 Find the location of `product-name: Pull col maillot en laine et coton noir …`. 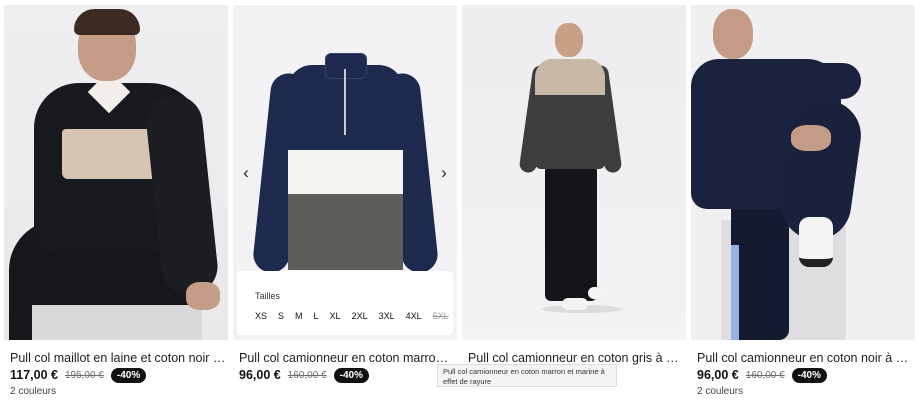

product-name: Pull col maillot en laine et coton noir … is located at coordinates (118, 358).